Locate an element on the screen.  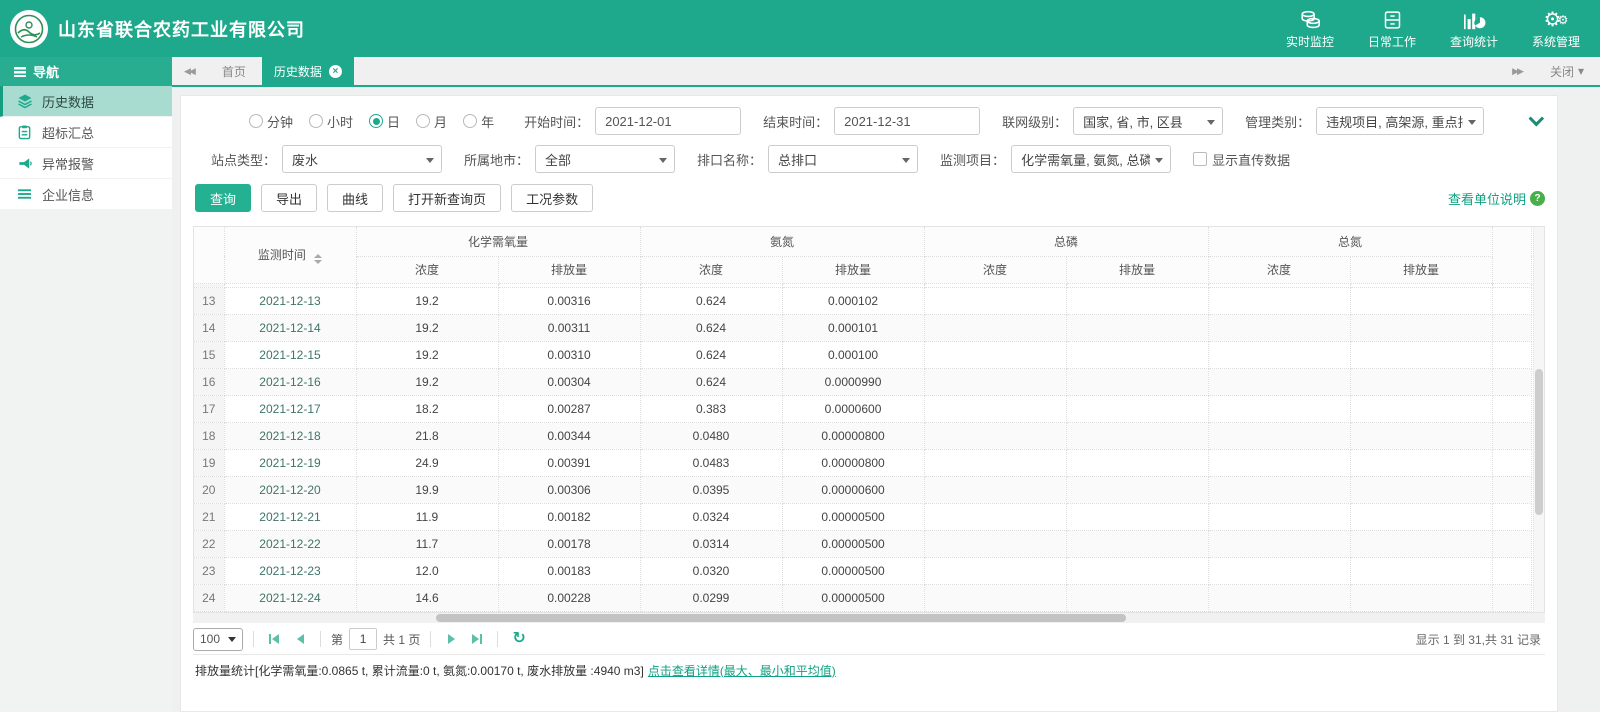
filler-column-header is located at coordinates (1512, 255).